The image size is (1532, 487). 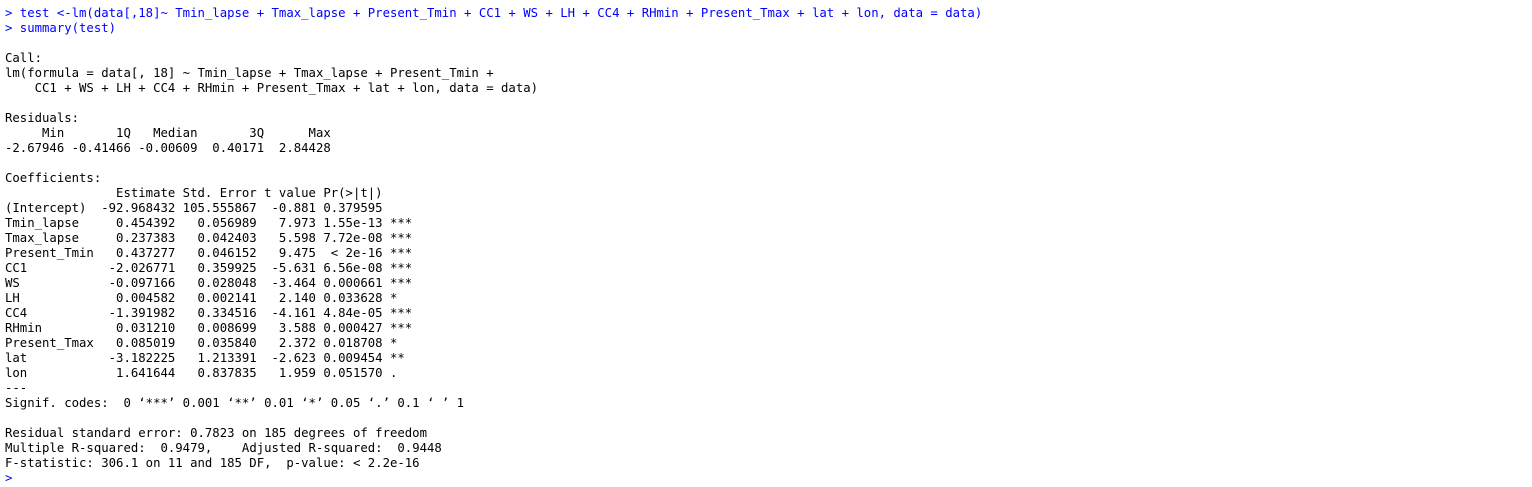 I want to click on console-prompt: >, so click(x=768, y=478).